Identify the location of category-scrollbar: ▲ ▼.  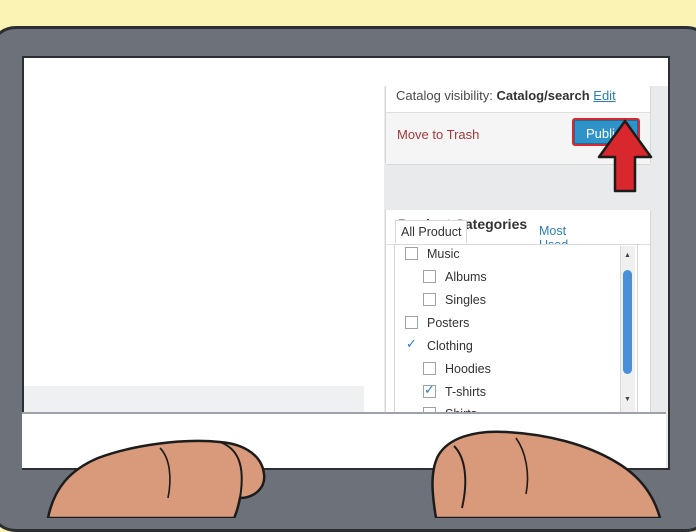
(627, 329).